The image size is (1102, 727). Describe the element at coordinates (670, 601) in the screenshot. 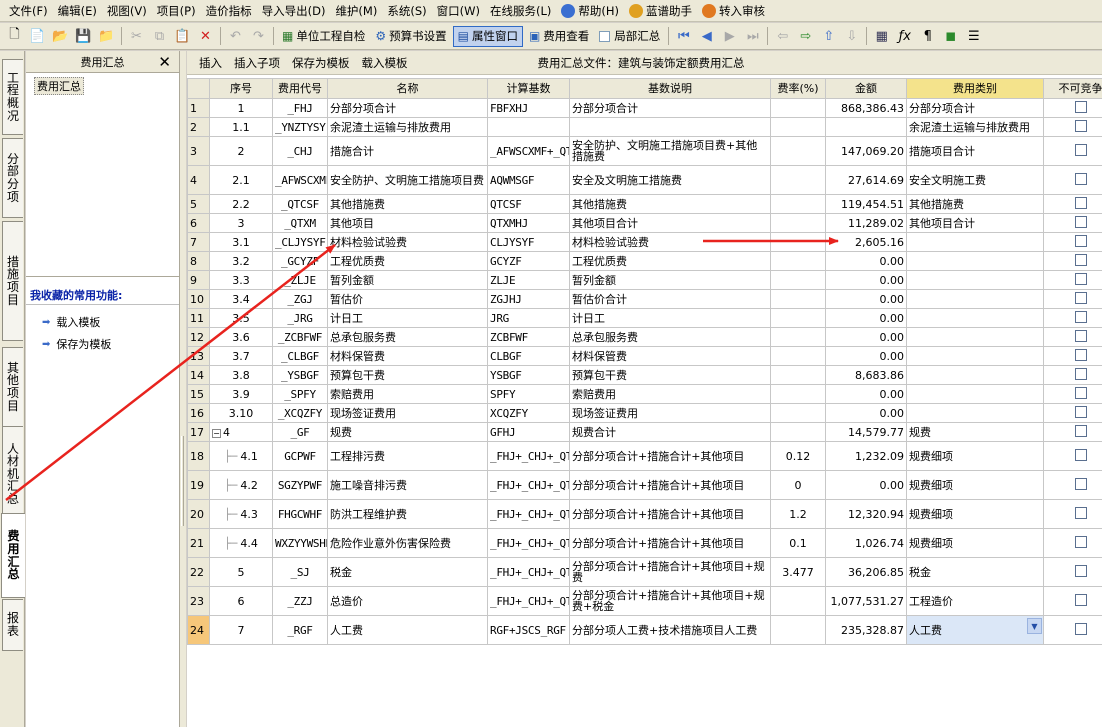

I see `cell-desc: 分部分项合计+措施合计+其他项目+规费+税金` at that location.